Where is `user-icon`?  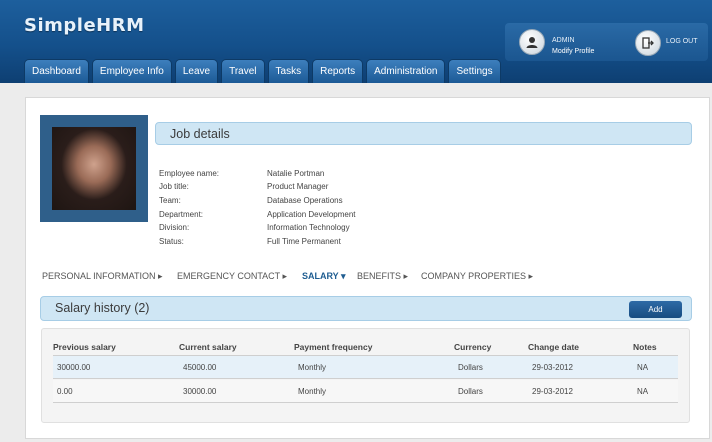
user-icon is located at coordinates (532, 42).